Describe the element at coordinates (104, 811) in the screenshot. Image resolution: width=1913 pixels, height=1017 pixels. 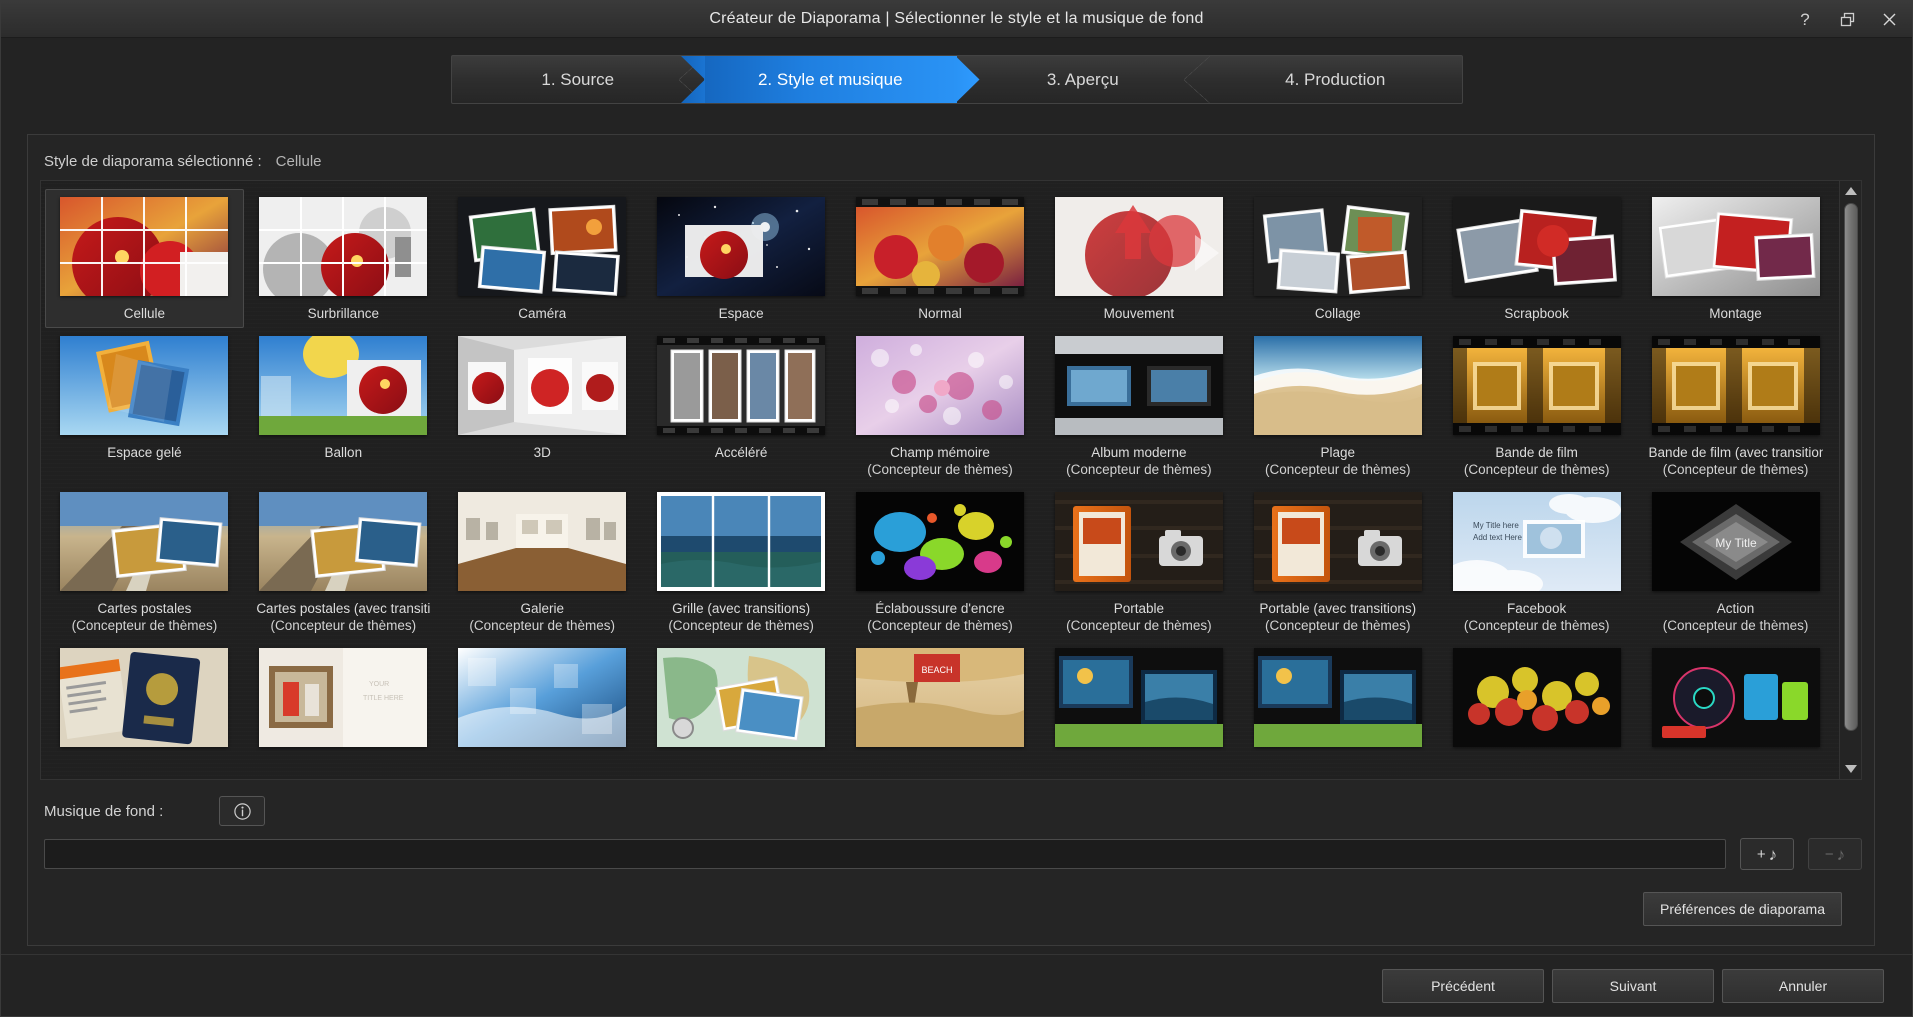
I see `background-music-label: Musique de fond :` at that location.